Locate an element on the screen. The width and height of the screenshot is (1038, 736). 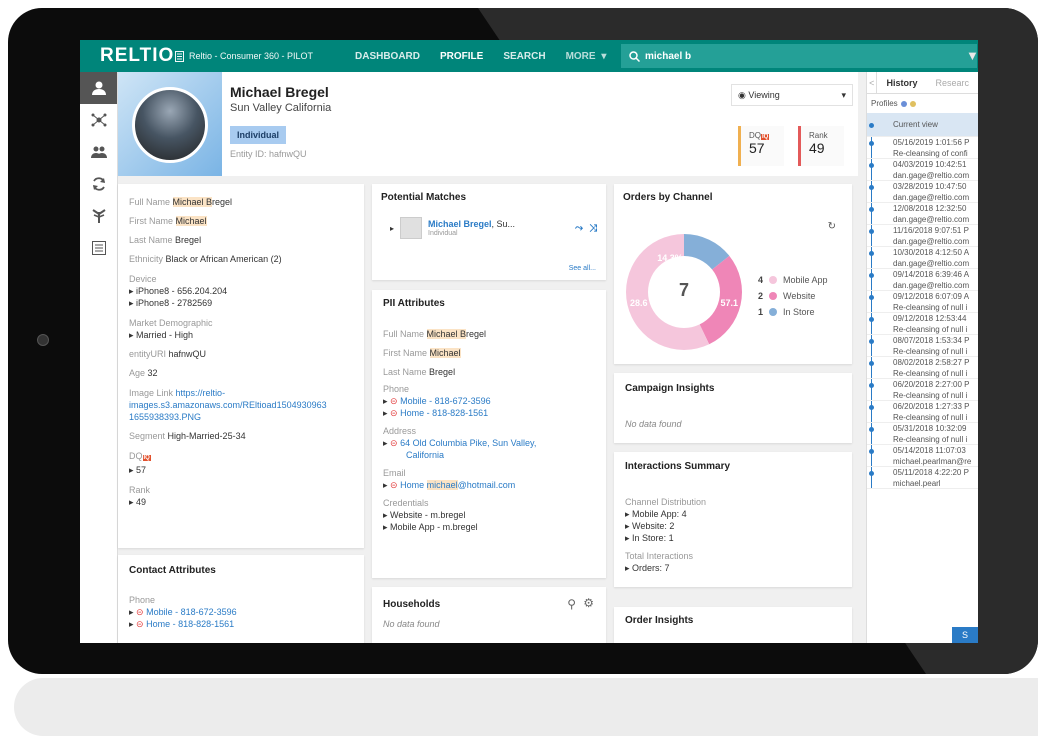
search-icon: ⚲ is located at coordinates (571, 604).